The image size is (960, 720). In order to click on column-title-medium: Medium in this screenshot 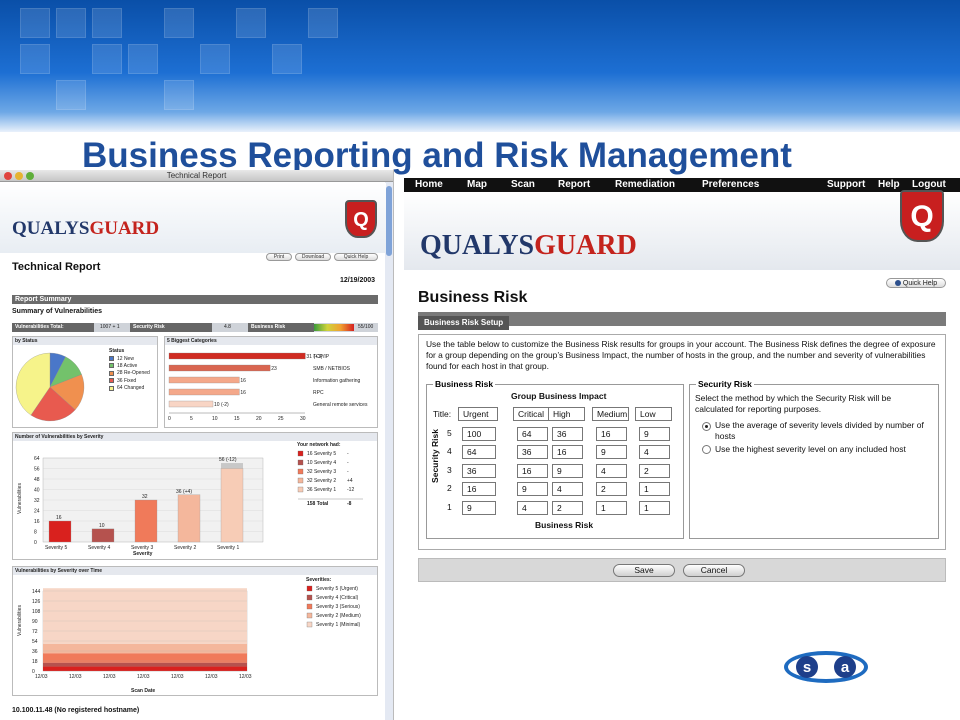, I will do `click(610, 414)`.